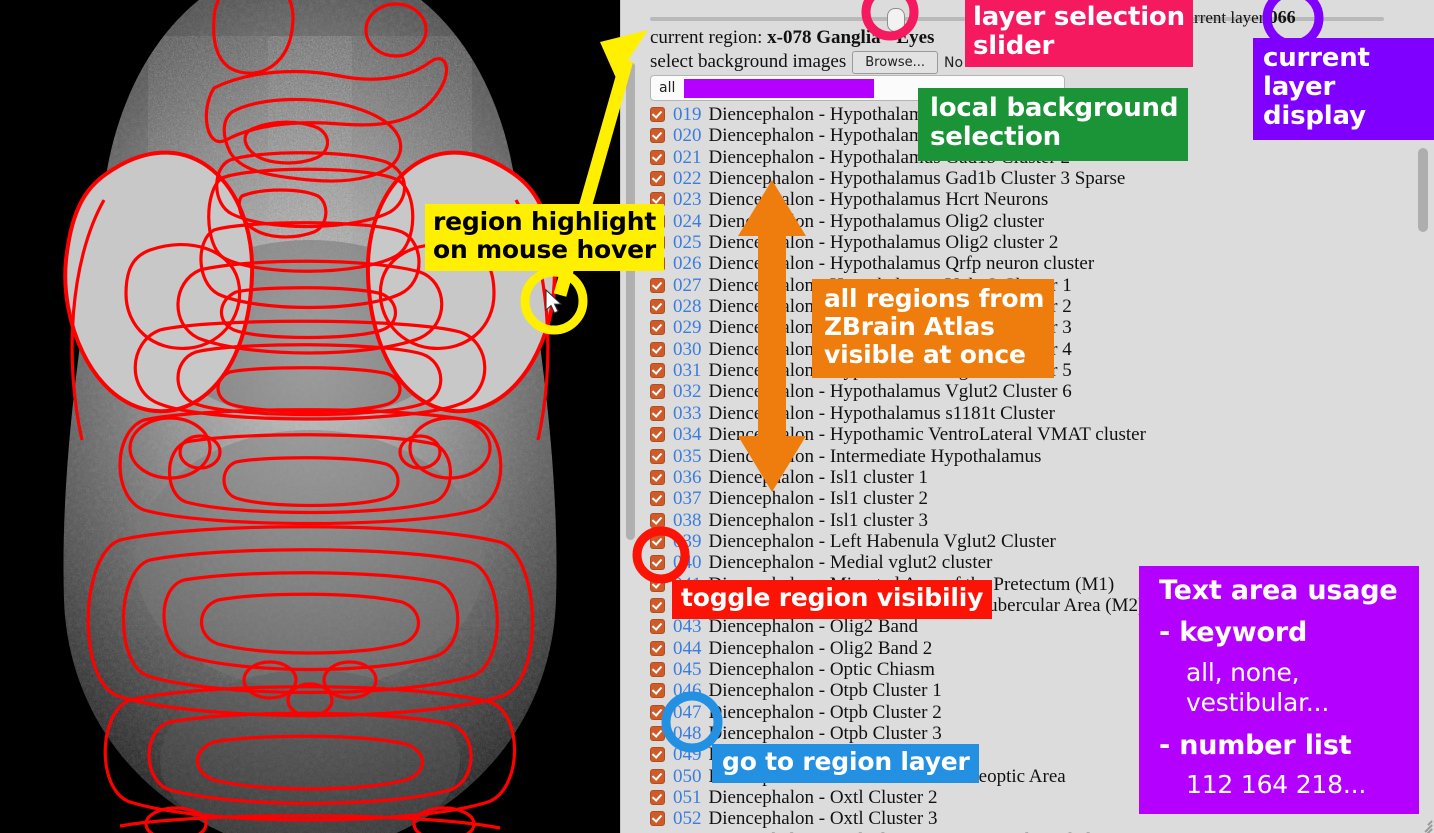 This screenshot has width=1434, height=833. Describe the element at coordinates (850, 563) in the screenshot. I see `region-name: Diencephalon - Medial vglut2 cluster` at that location.